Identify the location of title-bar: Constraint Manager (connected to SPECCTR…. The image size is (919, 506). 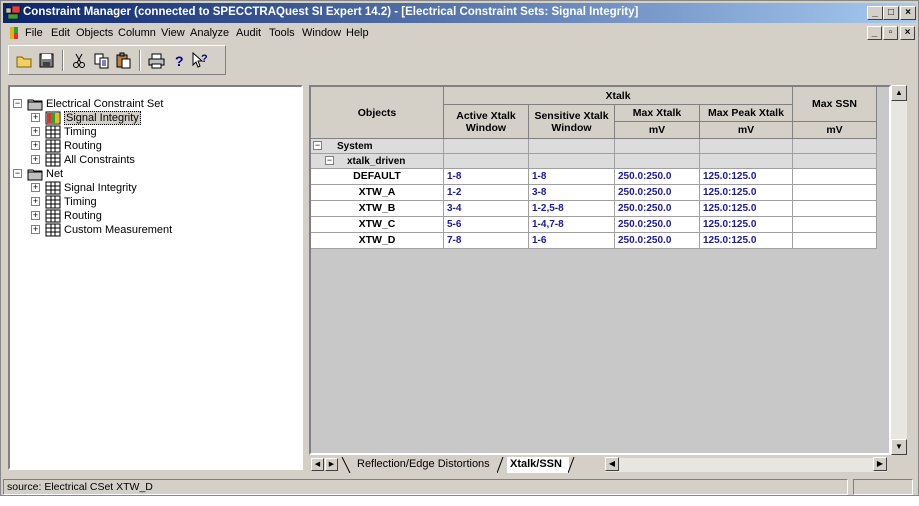
(459, 13).